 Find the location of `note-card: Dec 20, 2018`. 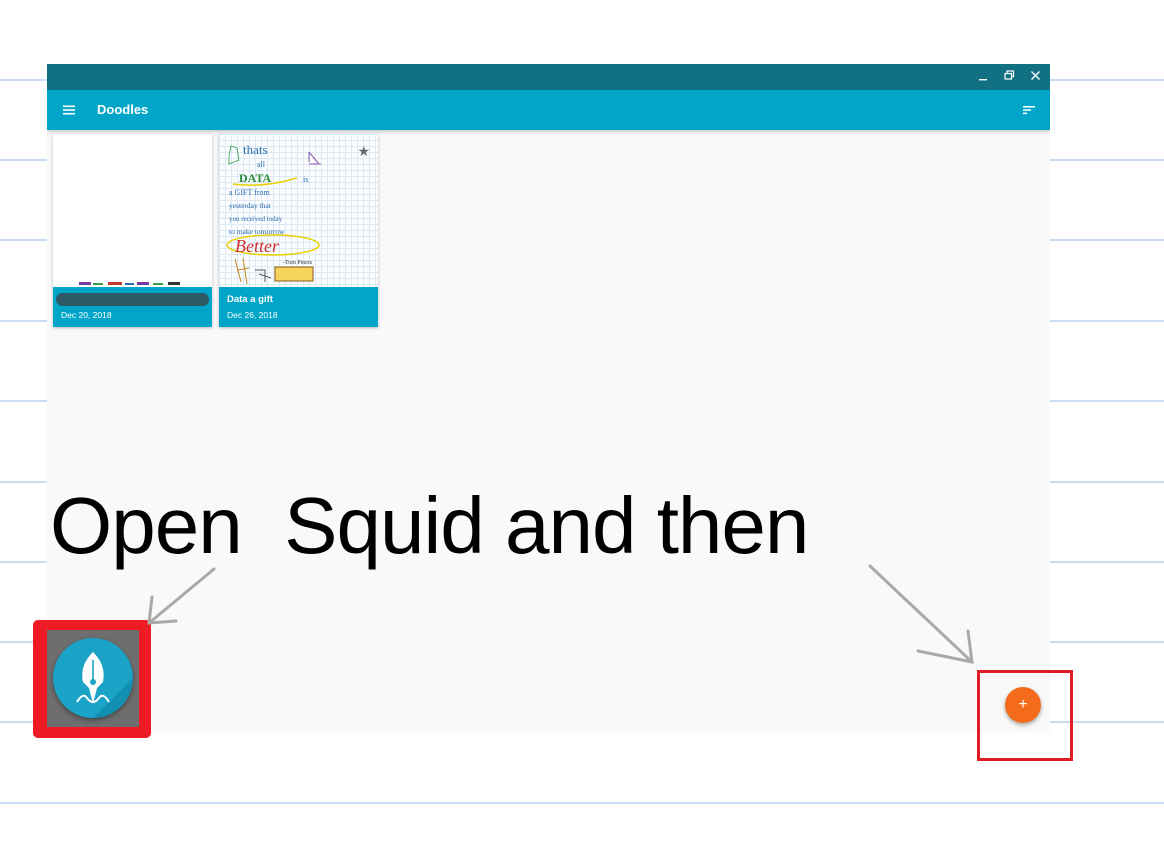

note-card: Dec 20, 2018 is located at coordinates (132, 230).